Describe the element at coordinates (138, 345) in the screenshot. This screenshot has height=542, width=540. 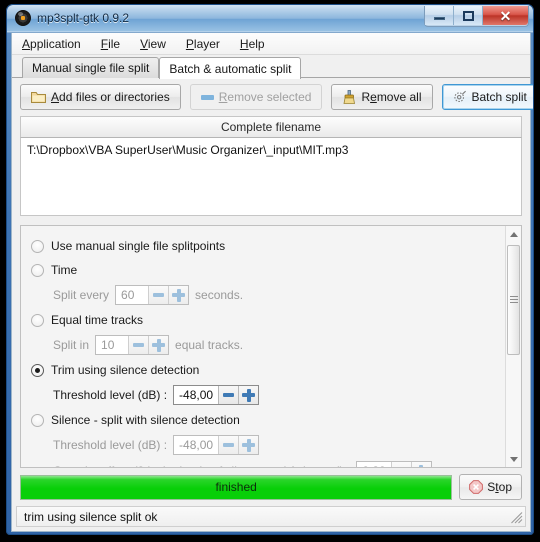
I see `equal-tracks-decrement` at that location.